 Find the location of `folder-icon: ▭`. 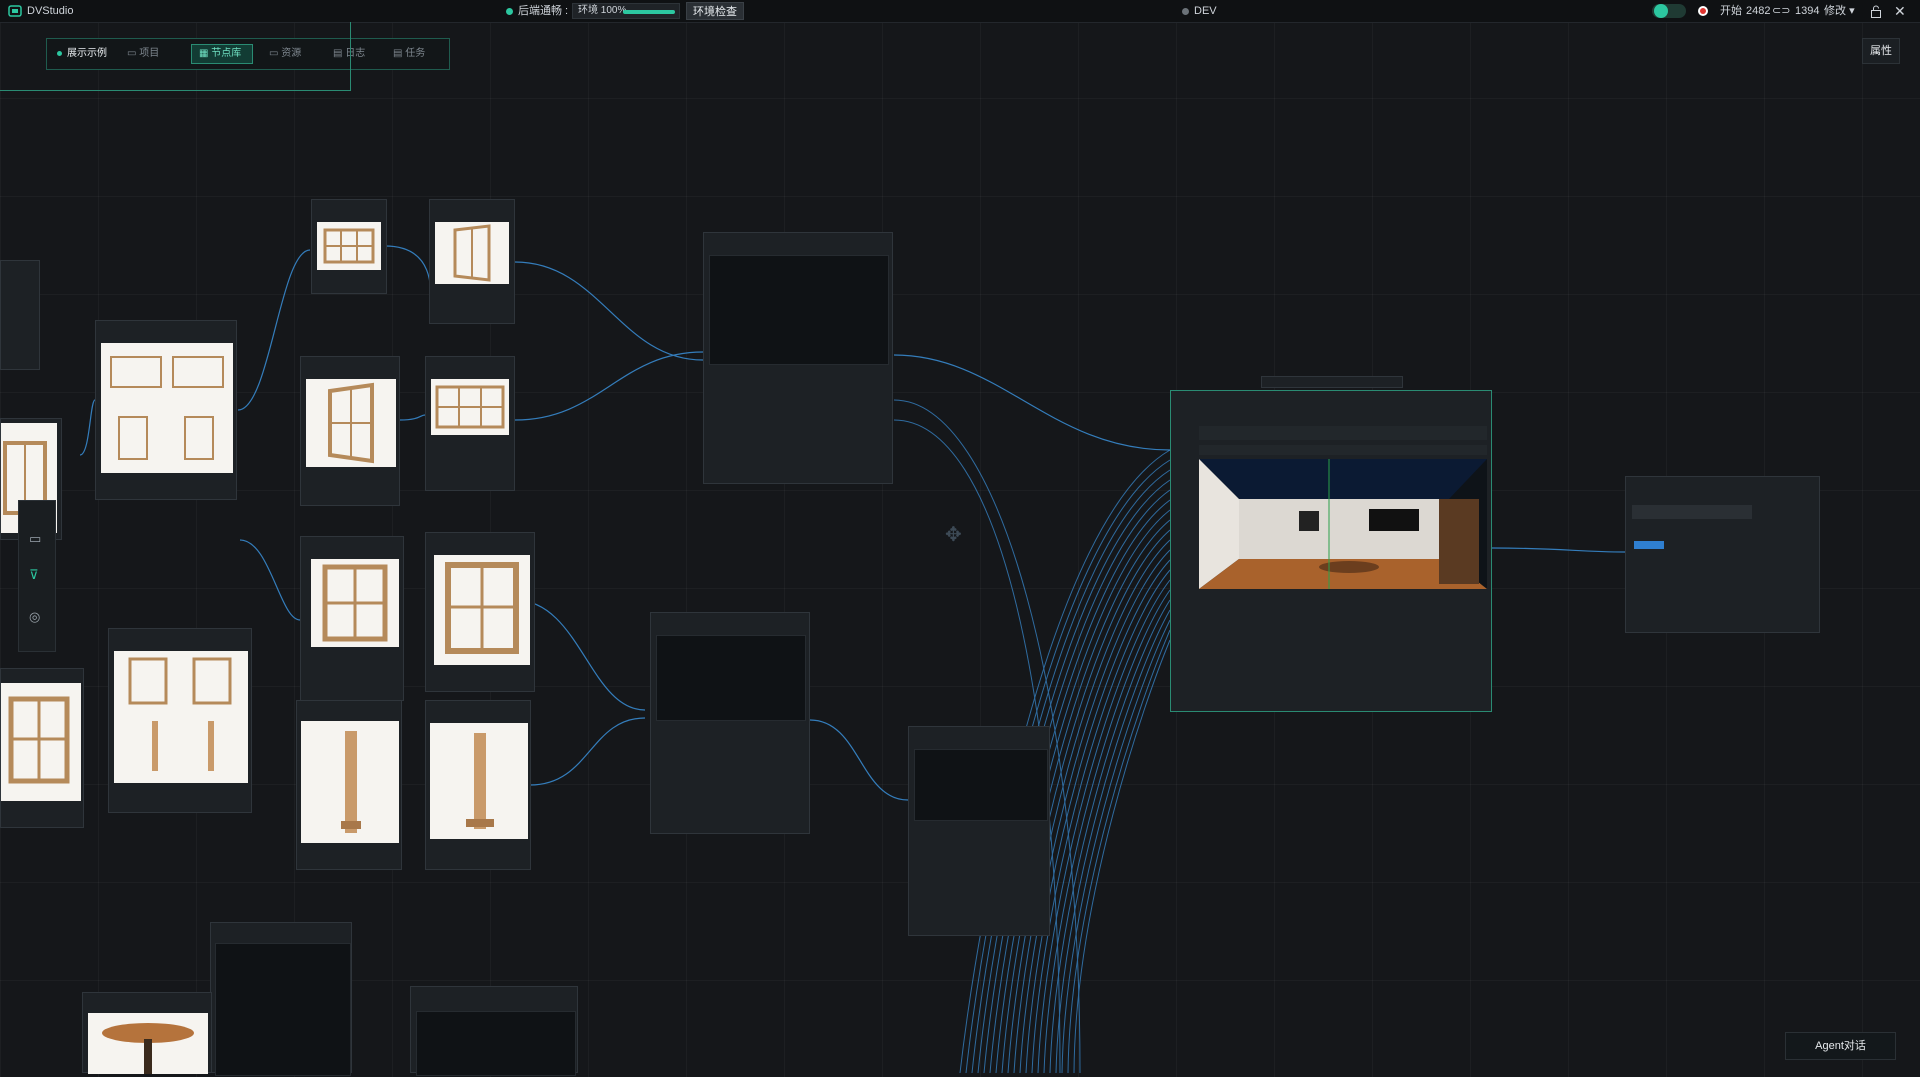

folder-icon: ▭ is located at coordinates (35, 539).